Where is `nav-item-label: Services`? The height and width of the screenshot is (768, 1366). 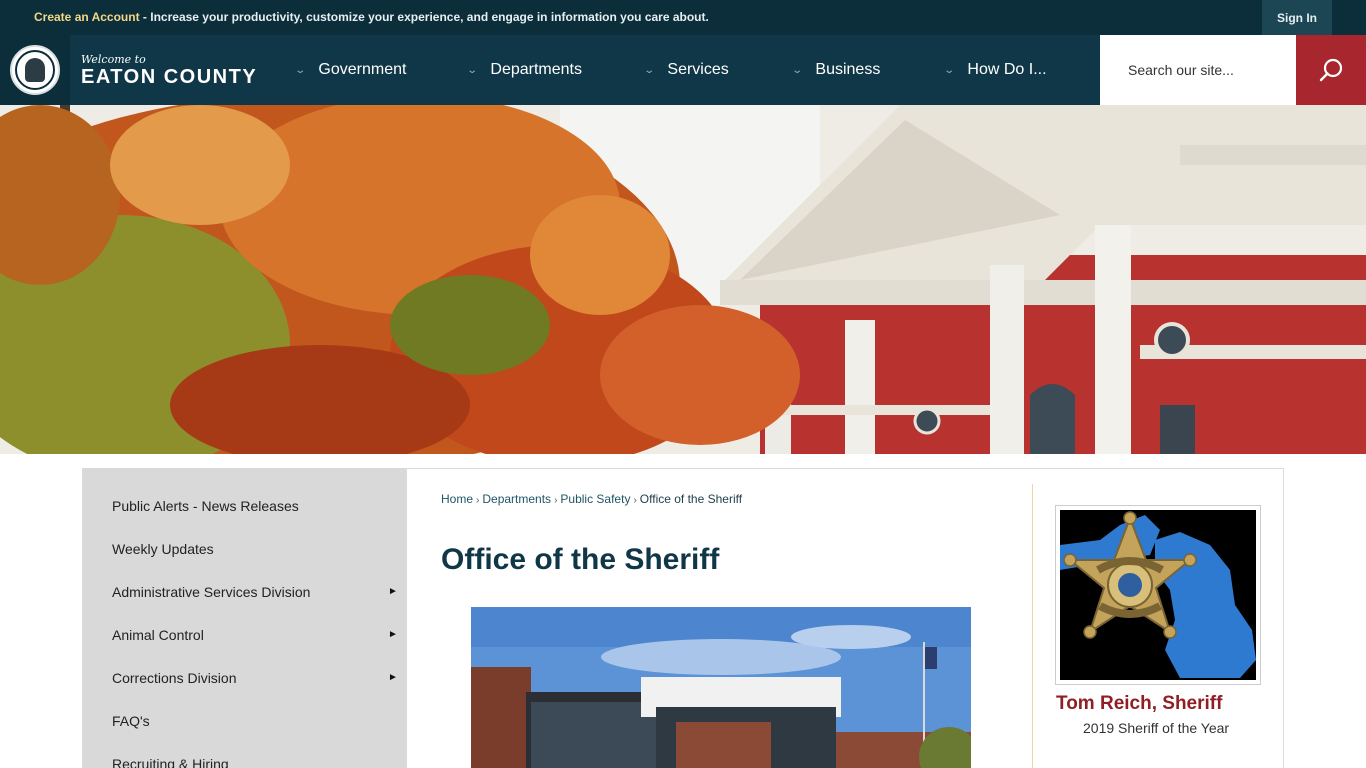
nav-item-label: Services is located at coordinates (698, 69).